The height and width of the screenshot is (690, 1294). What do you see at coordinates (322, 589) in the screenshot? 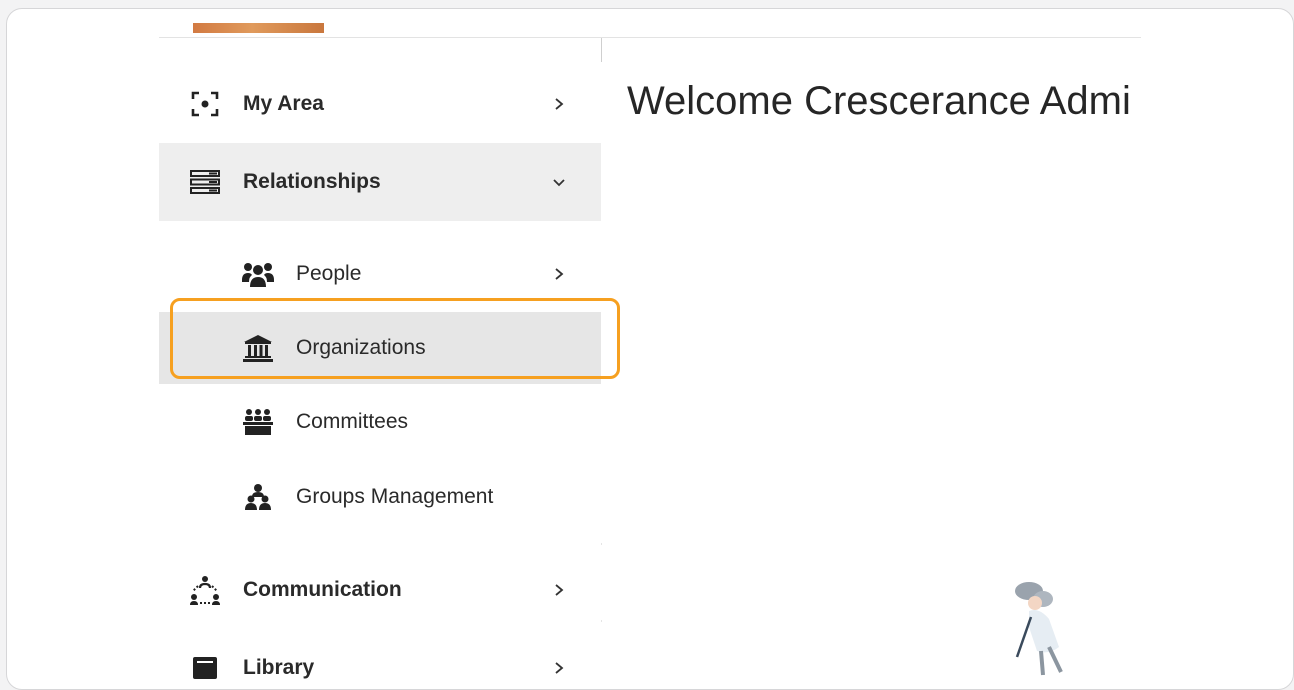
I see `sidebar-item-label: Communication` at bounding box center [322, 589].